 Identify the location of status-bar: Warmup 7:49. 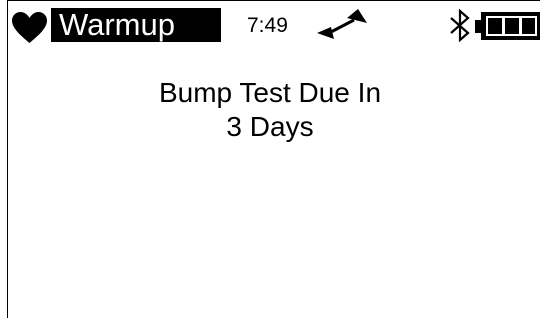
(270, 23).